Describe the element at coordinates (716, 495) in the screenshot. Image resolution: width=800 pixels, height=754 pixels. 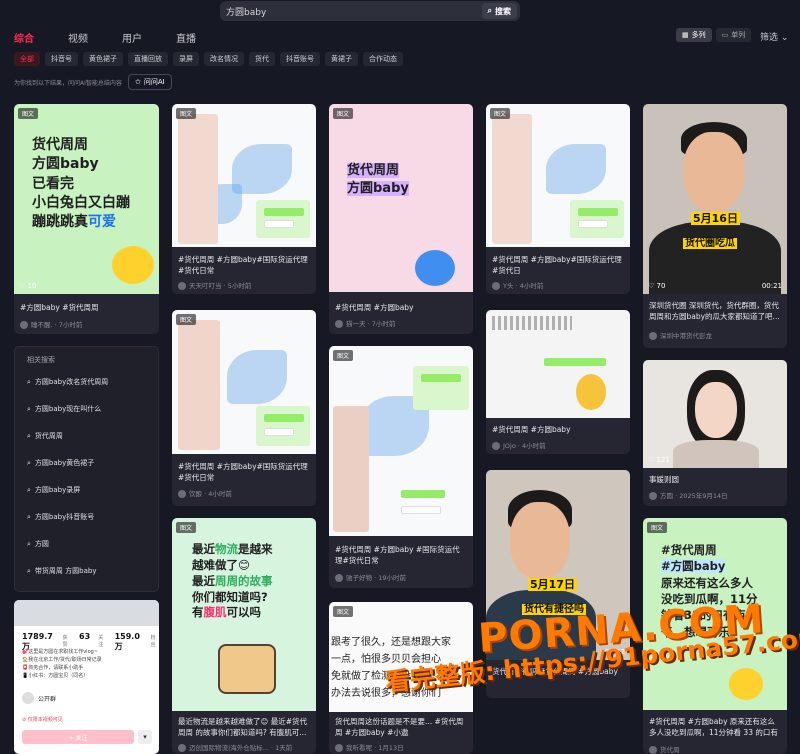
I see `card-meta: 方圆 · 2025年9月14日` at that location.